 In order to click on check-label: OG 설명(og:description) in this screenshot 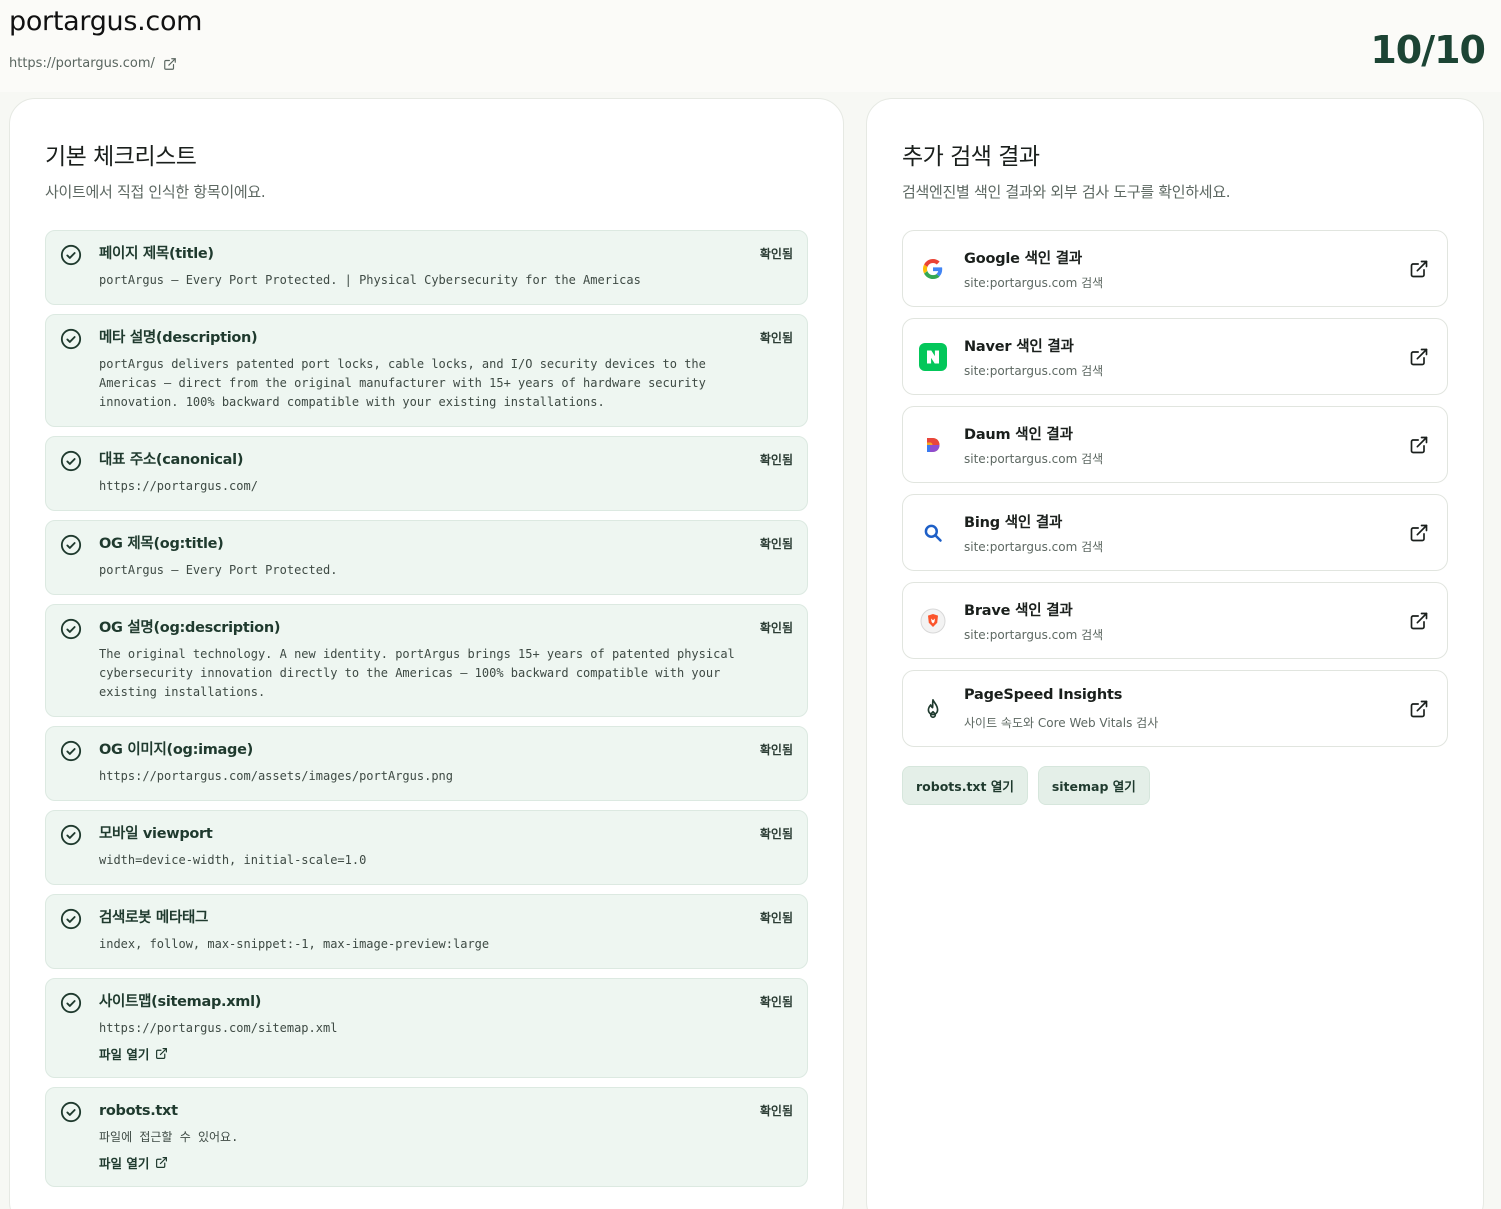, I will do `click(190, 628)`.